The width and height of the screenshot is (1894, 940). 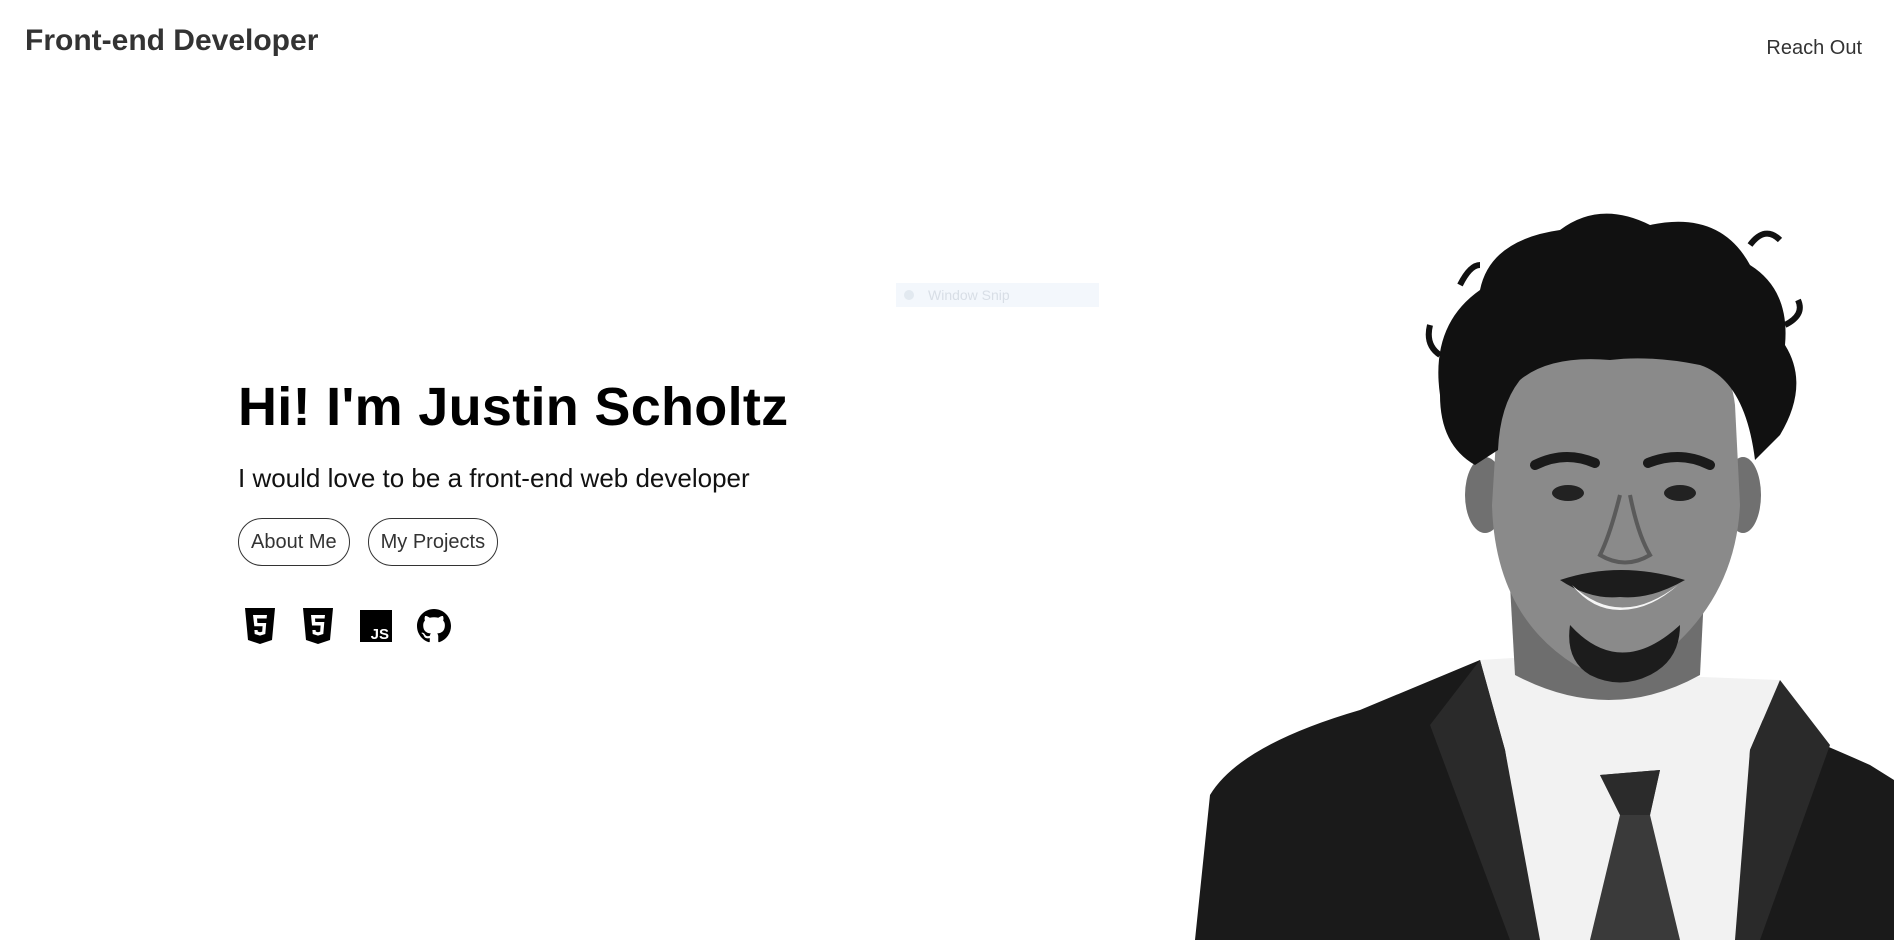 What do you see at coordinates (347, 626) in the screenshot?
I see `tech-icons: JS` at bounding box center [347, 626].